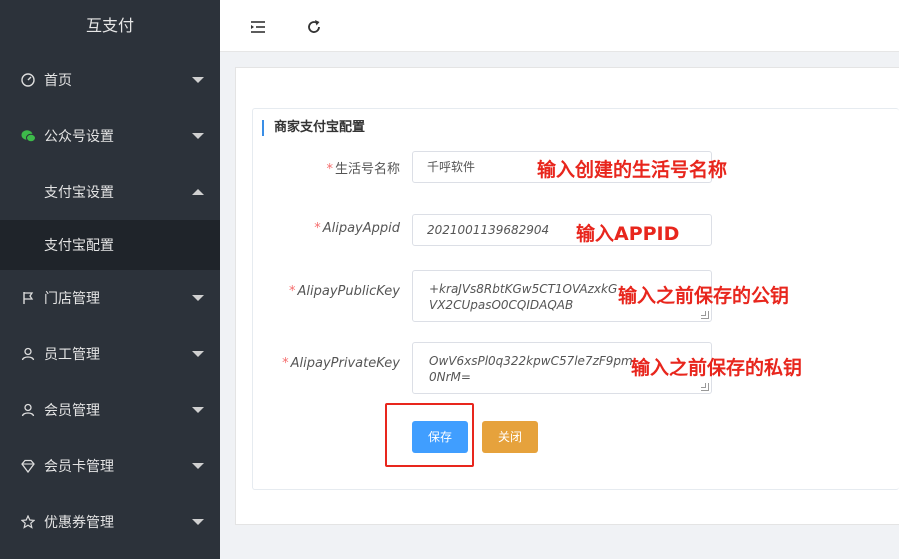 The height and width of the screenshot is (559, 899). I want to click on sidebar-item-membership-card: 会员卡管理, so click(110, 466).